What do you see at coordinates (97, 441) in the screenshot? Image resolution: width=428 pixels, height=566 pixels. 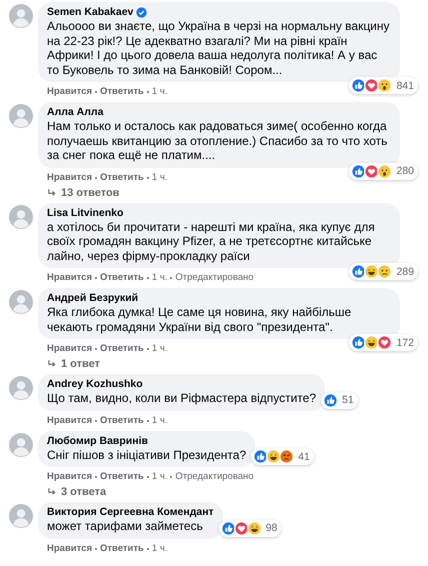 I see `author-name: Любомир Вавринів` at bounding box center [97, 441].